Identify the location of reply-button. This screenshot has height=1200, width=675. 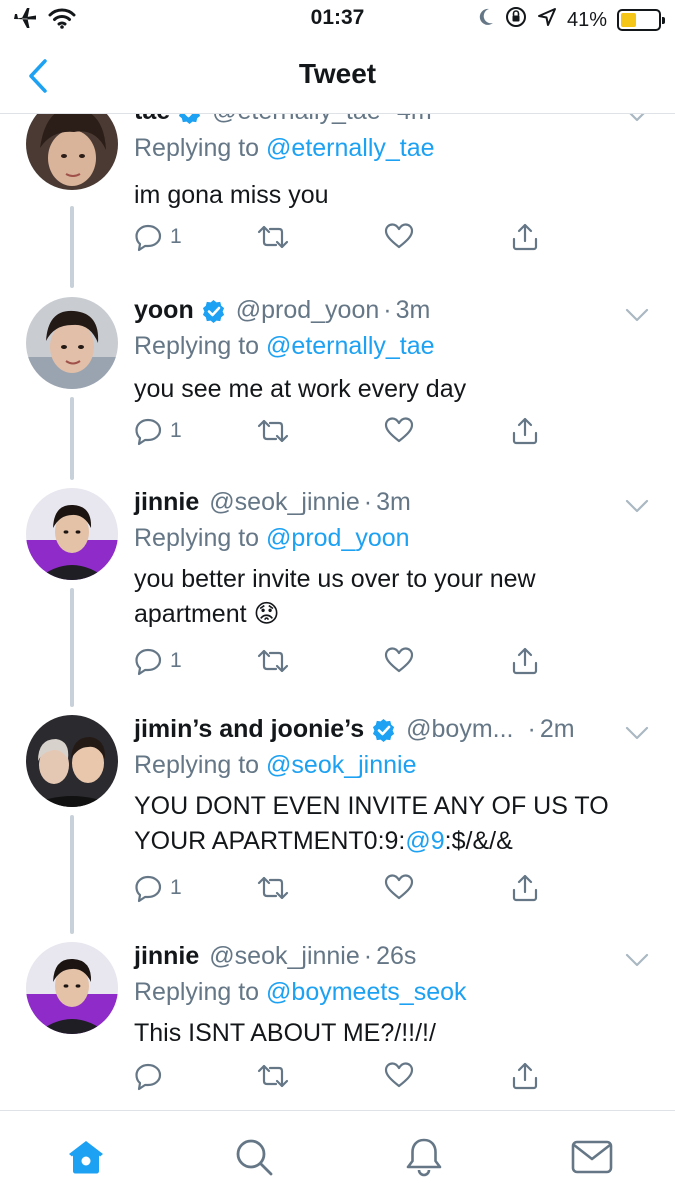
(152, 1076).